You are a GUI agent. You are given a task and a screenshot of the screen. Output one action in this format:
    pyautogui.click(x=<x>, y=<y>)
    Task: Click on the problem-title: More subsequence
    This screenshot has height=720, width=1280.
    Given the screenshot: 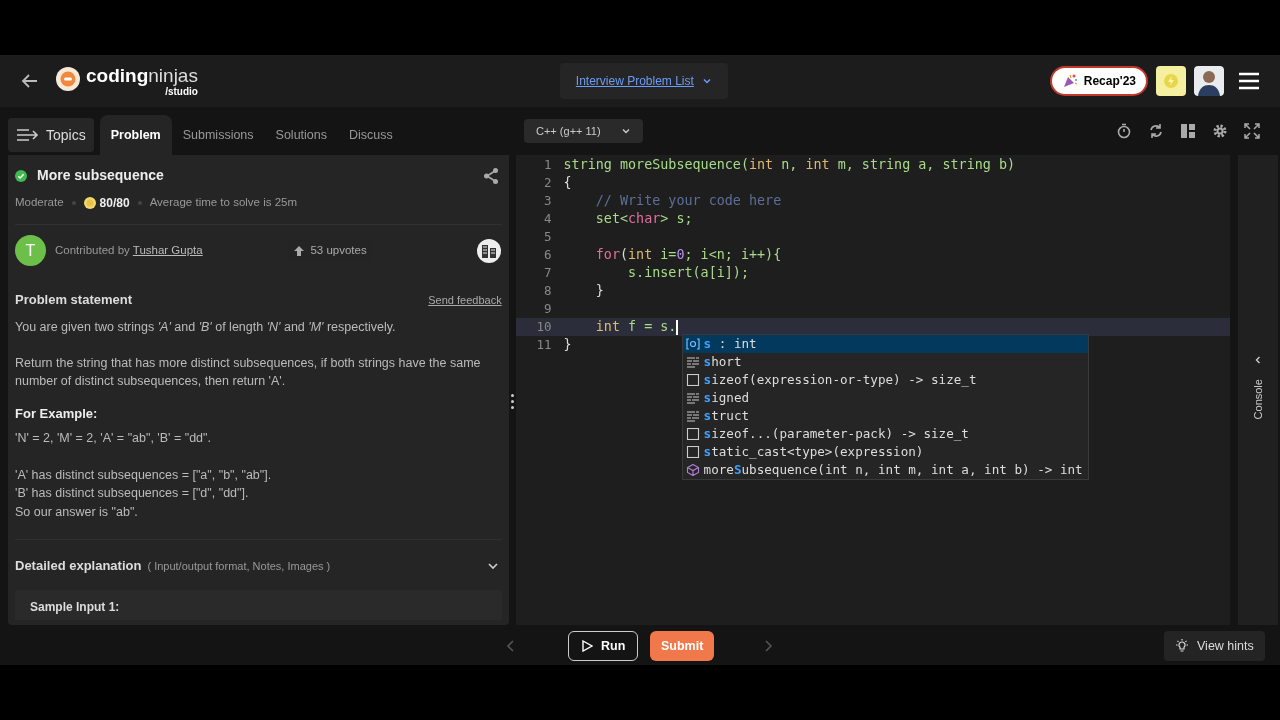 What is the action you would take?
    pyautogui.click(x=100, y=175)
    